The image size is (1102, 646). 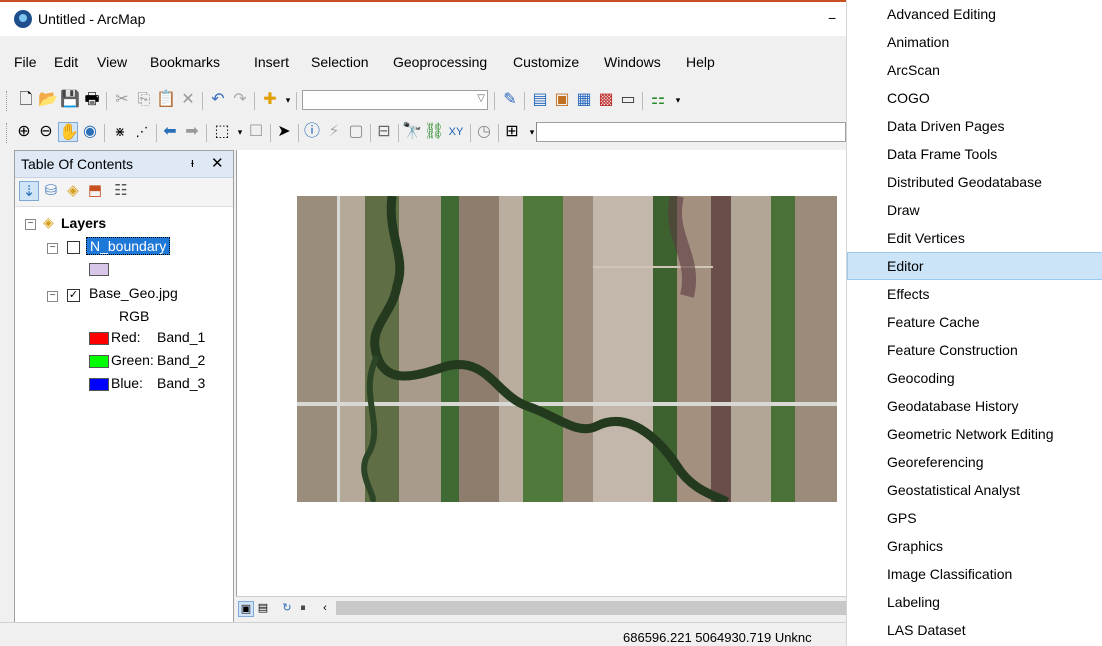 I want to click on pin-icon: ᵻ, so click(x=192, y=162).